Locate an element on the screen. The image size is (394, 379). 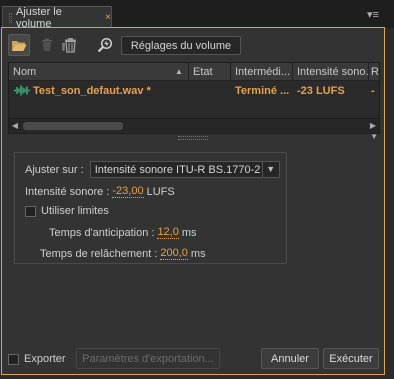
horizontal-scrollbar: ◀ ▶ is located at coordinates (194, 125).